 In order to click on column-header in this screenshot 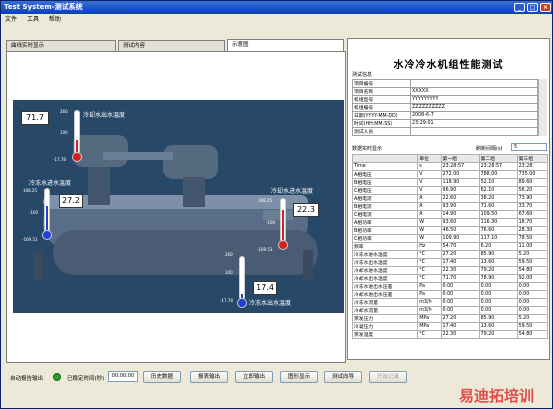, I will do `click(385, 158)`.